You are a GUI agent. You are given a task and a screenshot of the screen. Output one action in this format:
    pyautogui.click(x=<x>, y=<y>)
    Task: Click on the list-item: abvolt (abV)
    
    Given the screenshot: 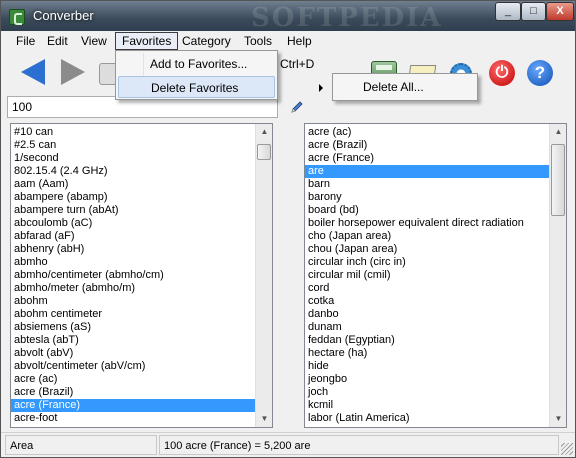 What is the action you would take?
    pyautogui.click(x=133, y=353)
    